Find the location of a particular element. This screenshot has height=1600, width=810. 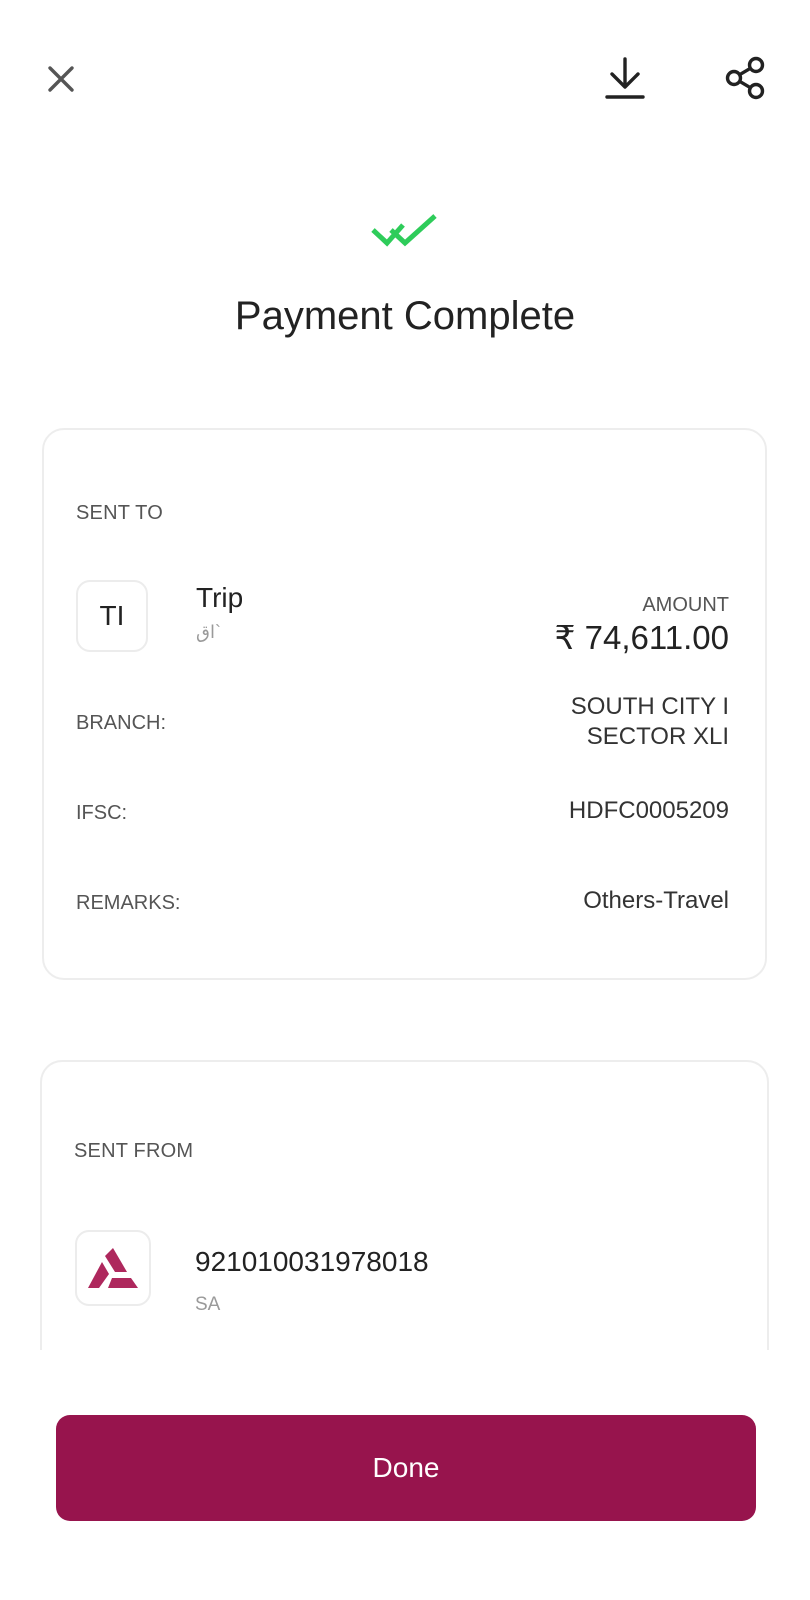

bank-logo-tile is located at coordinates (113, 1268).